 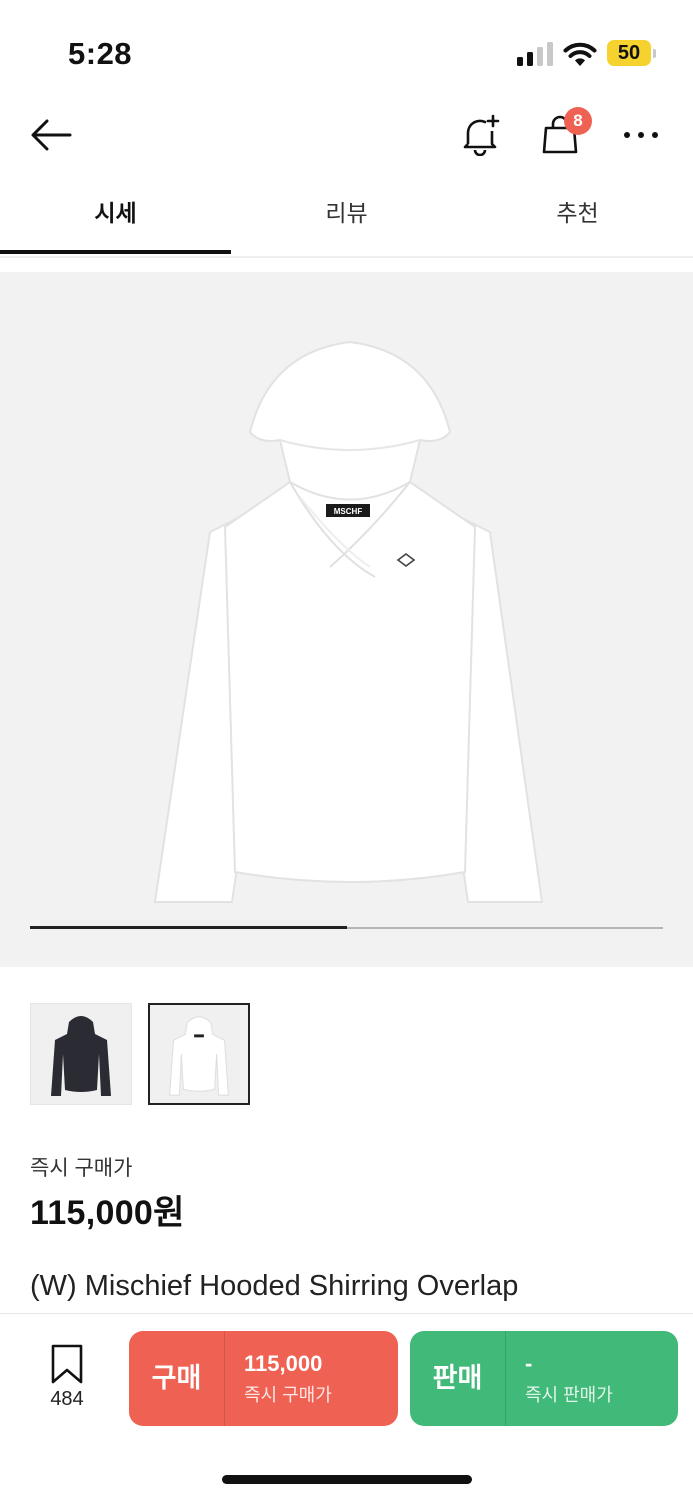 I want to click on sell-label: 판매, so click(x=457, y=1378).